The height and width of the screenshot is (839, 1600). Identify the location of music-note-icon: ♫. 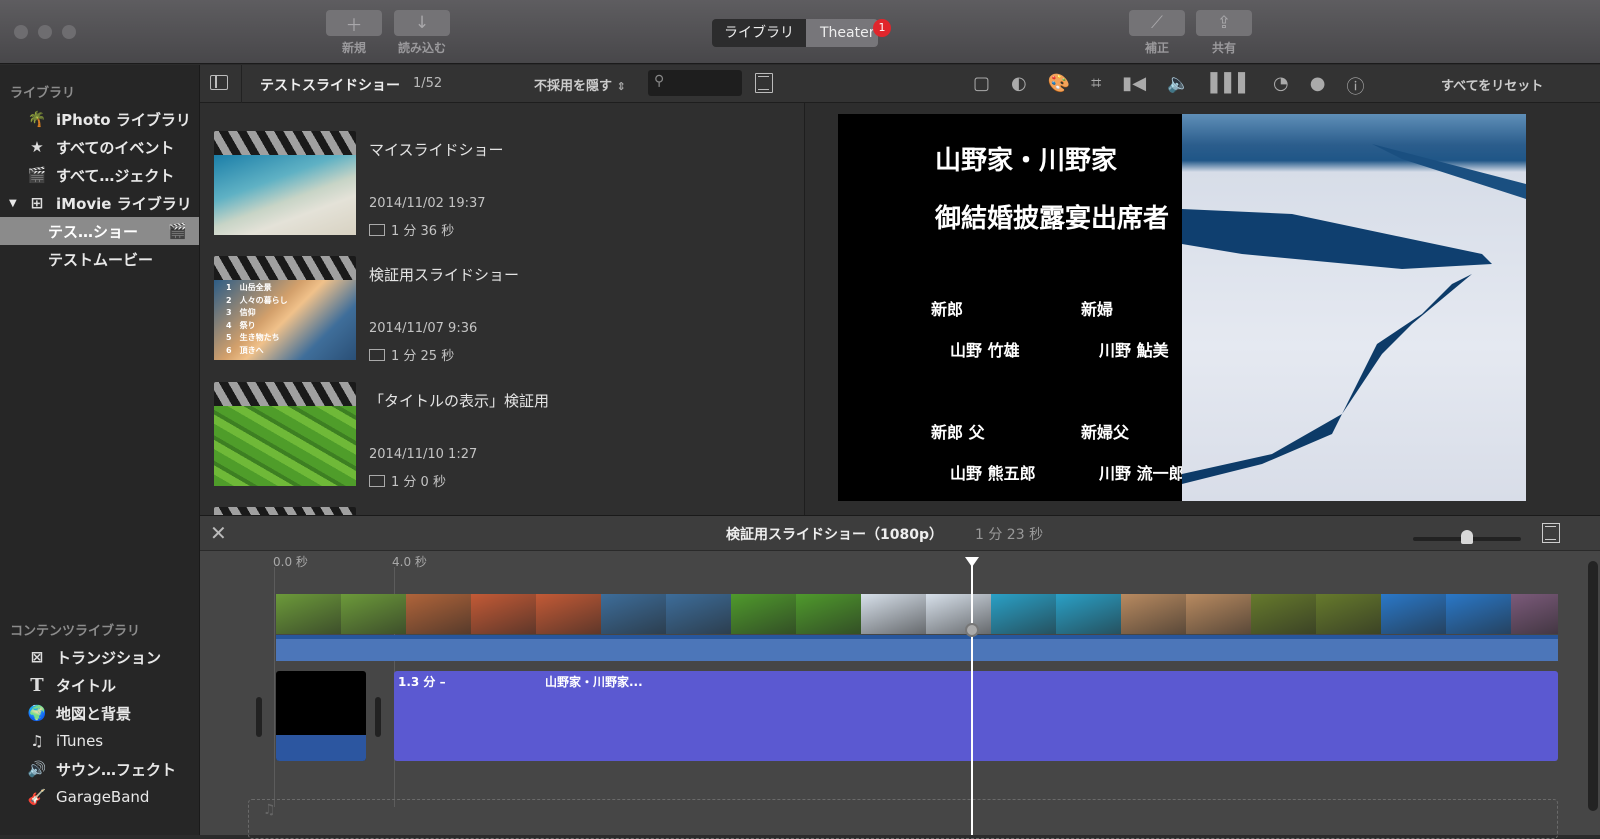
(269, 810).